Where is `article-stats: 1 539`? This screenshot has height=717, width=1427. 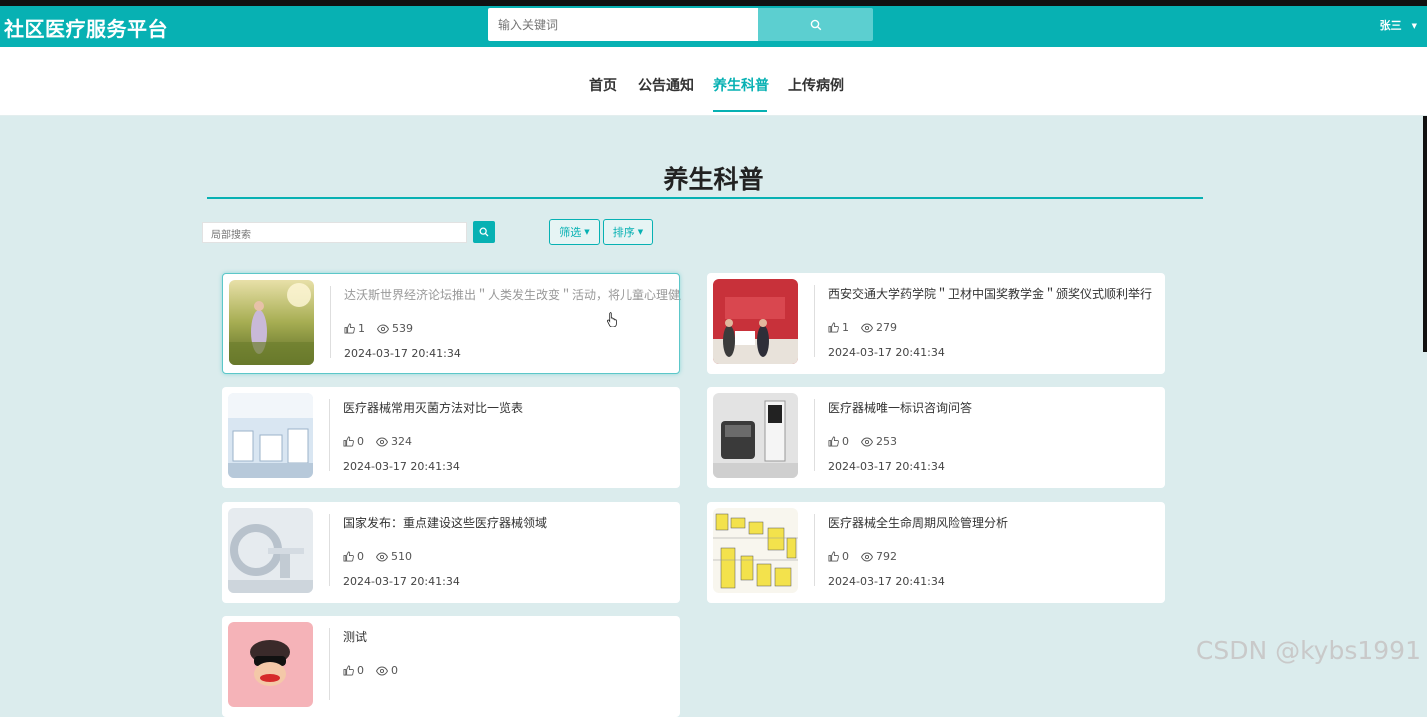 article-stats: 1 539 is located at coordinates (378, 328).